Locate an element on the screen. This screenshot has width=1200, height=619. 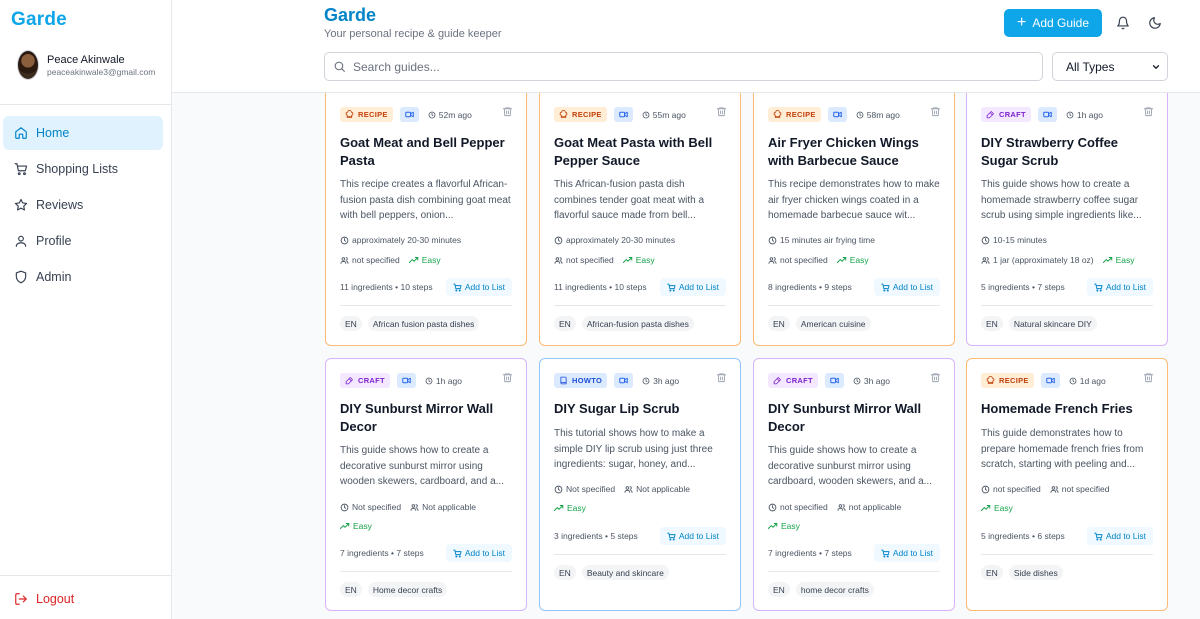
home-icon is located at coordinates (21, 133).